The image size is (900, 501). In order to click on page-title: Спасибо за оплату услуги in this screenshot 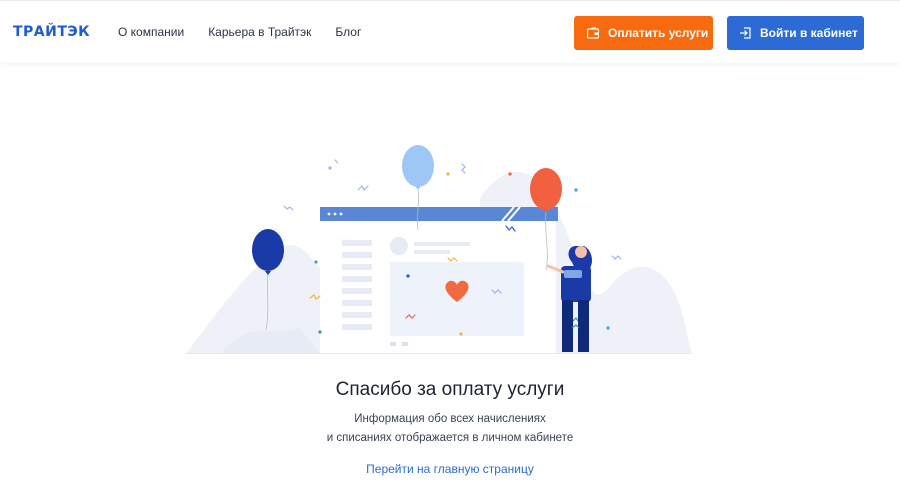, I will do `click(450, 389)`.